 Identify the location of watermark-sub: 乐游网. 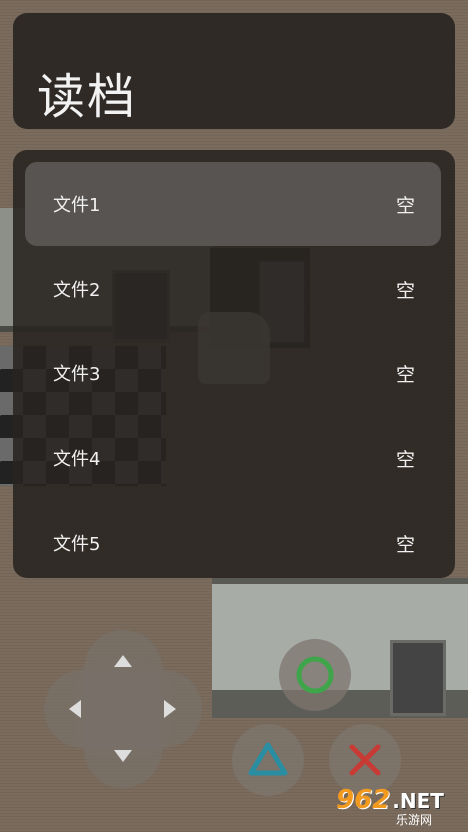
(414, 819).